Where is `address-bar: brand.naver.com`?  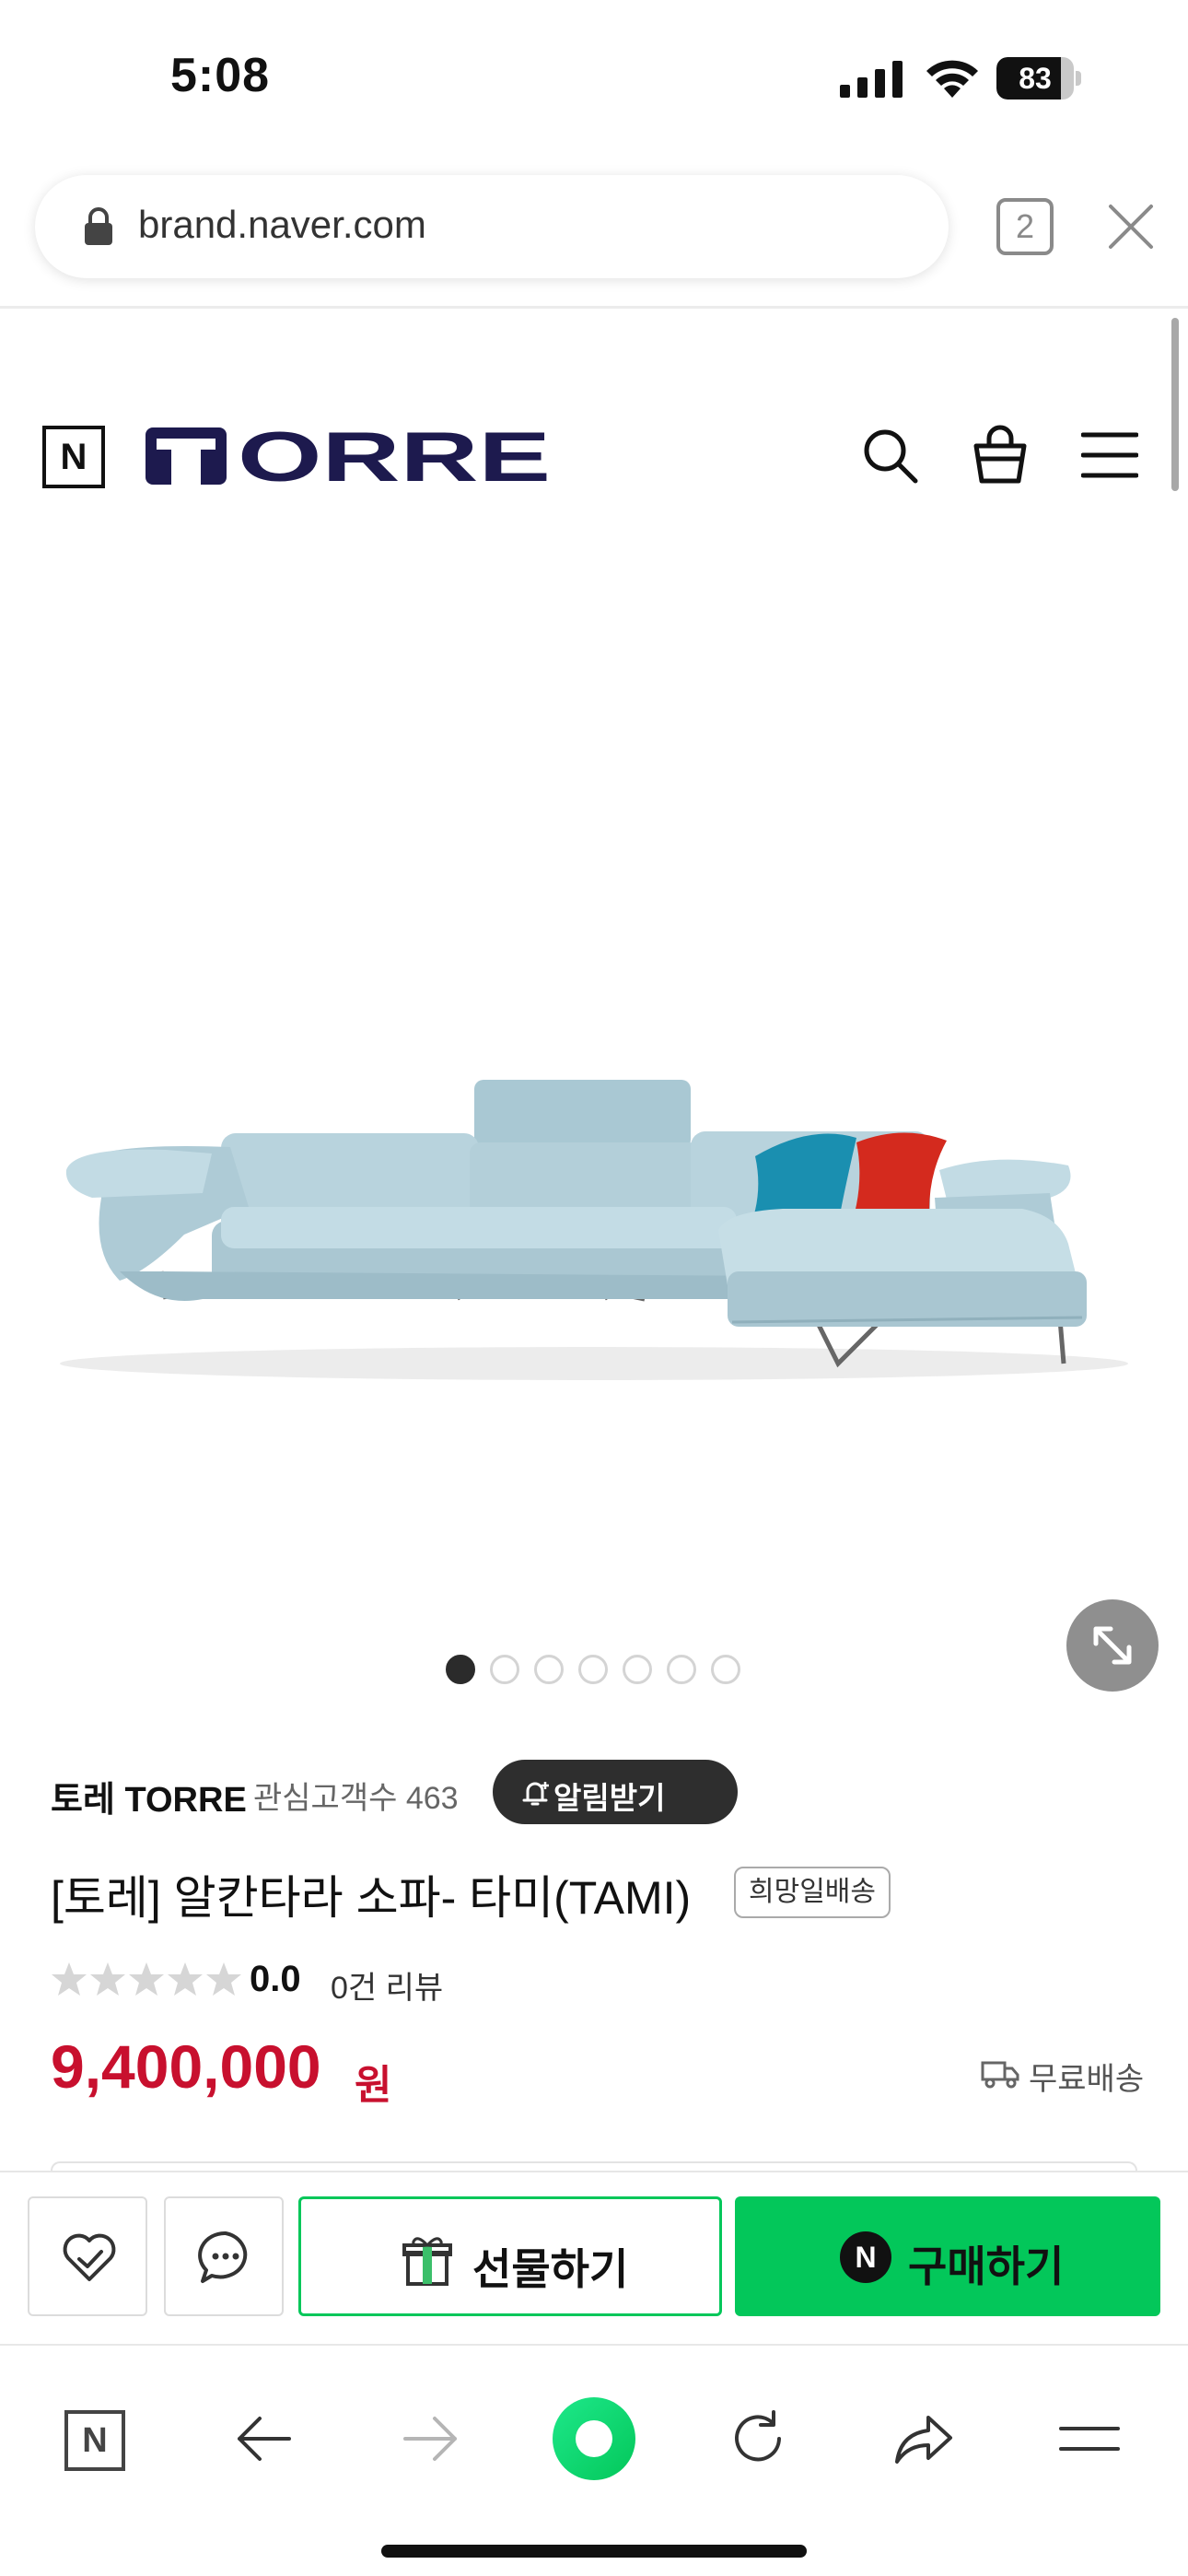 address-bar: brand.naver.com is located at coordinates (492, 227).